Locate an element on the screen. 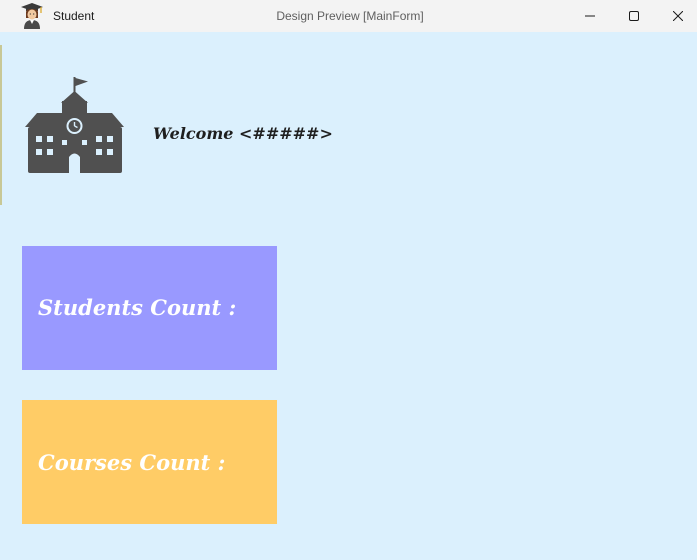 The width and height of the screenshot is (697, 560). close-icon is located at coordinates (678, 16).